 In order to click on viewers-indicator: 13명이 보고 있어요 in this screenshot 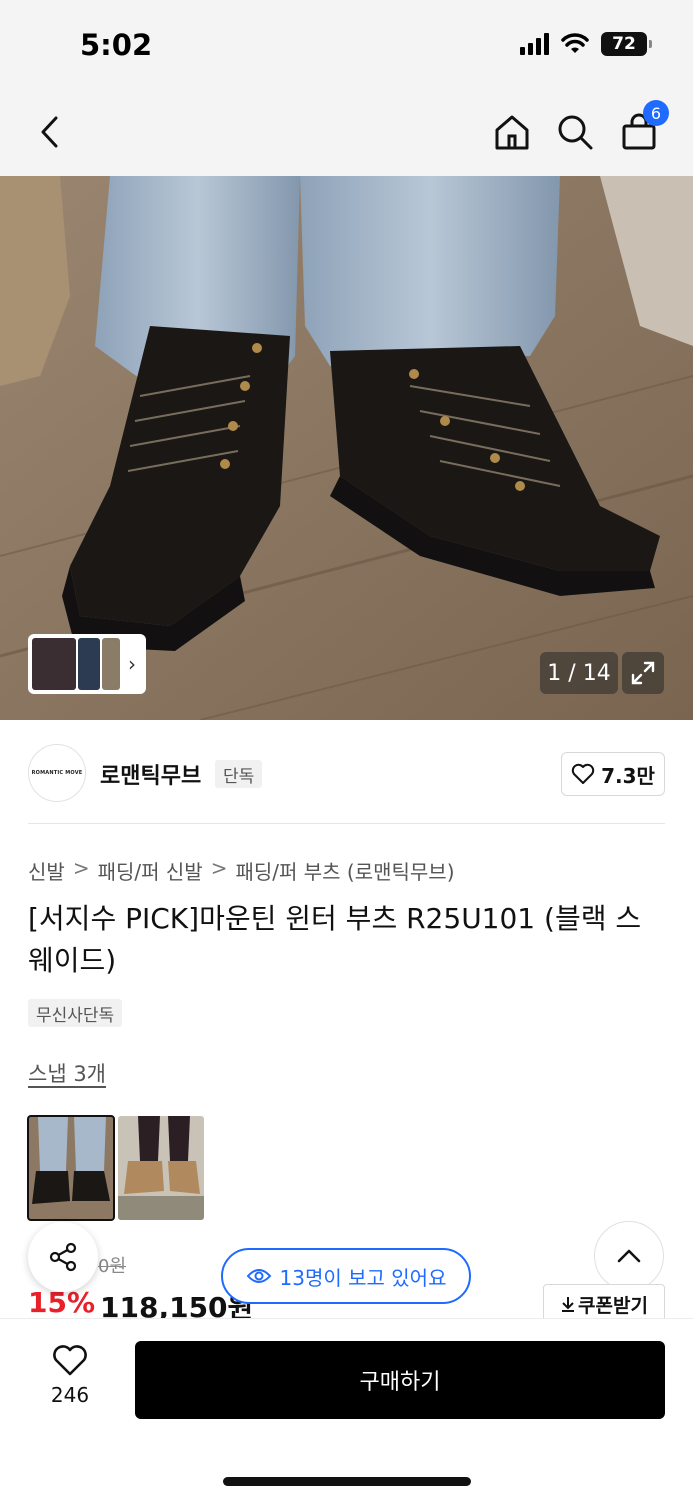, I will do `click(346, 1276)`.